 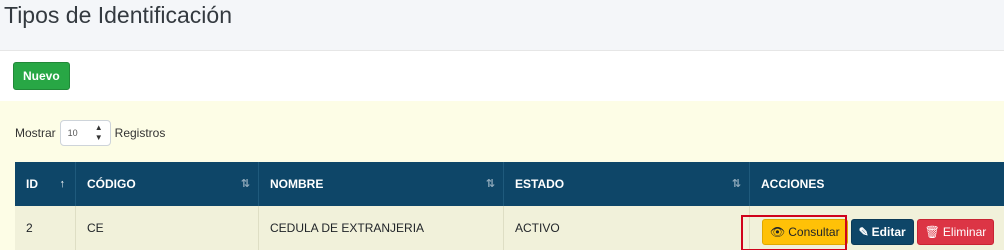 I want to click on page-length-select: 10 ▲ ▼, so click(x=85, y=133).